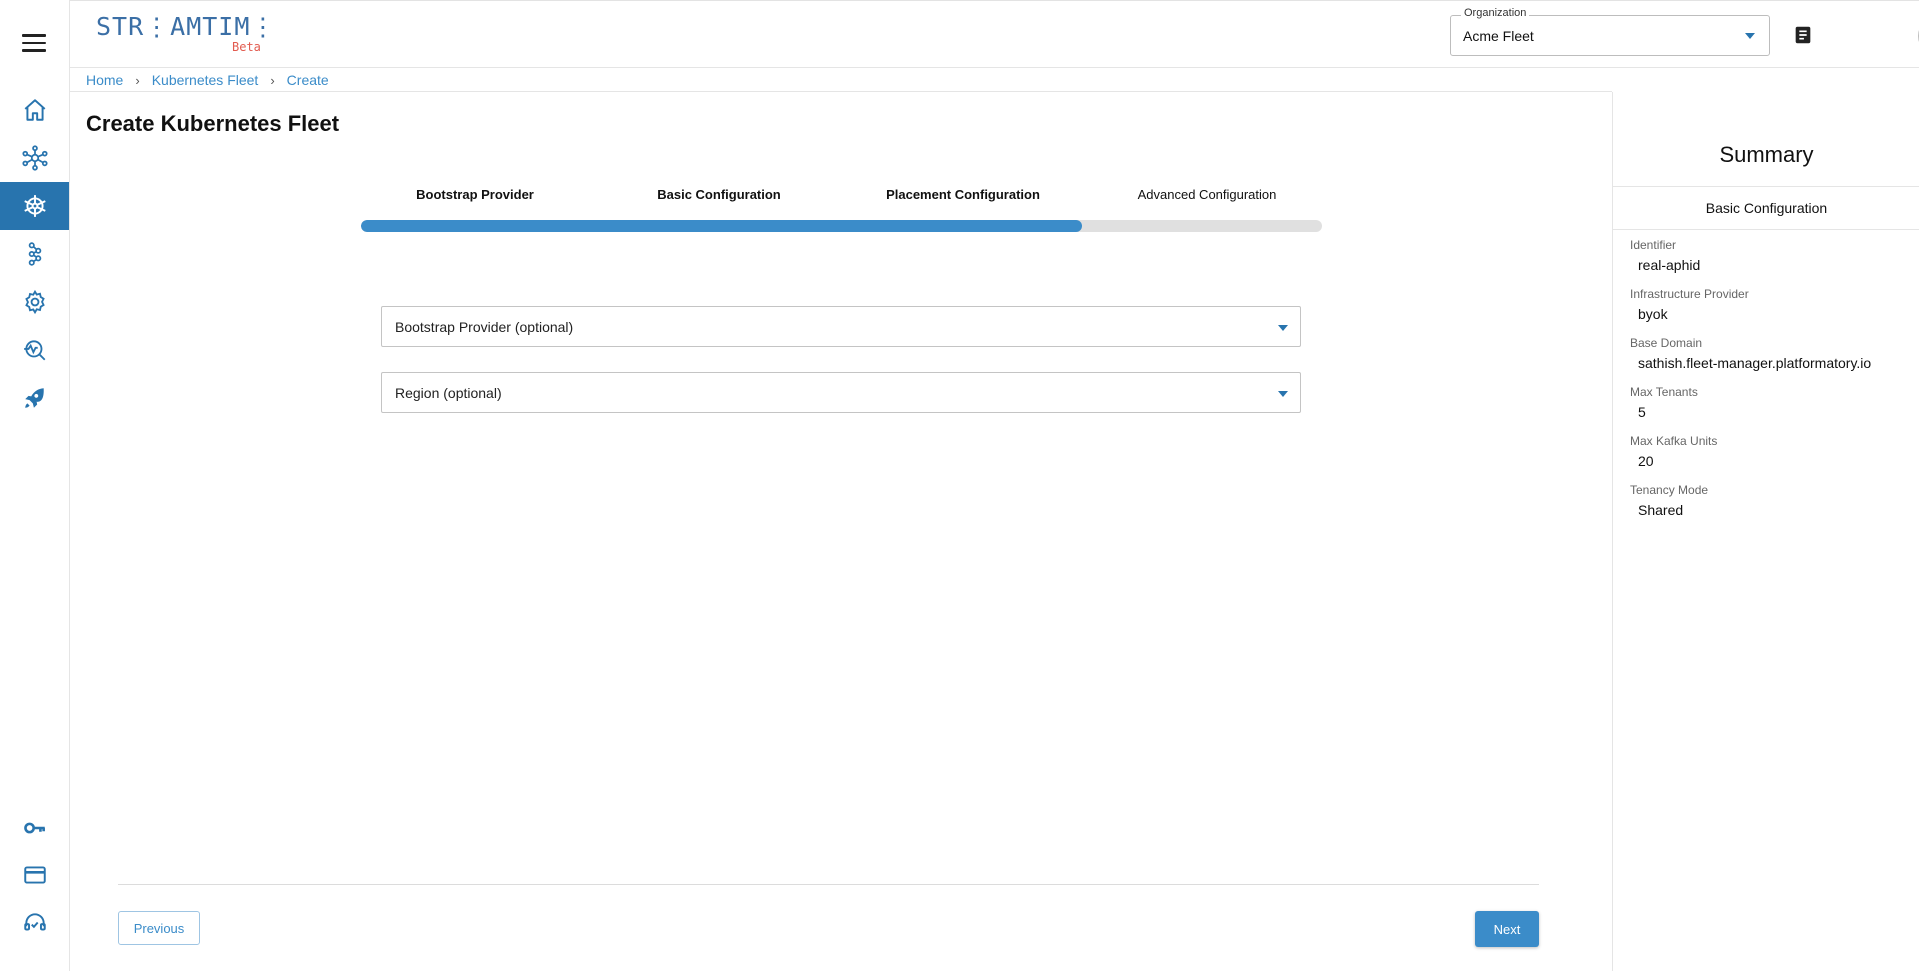  Describe the element at coordinates (104, 80) in the screenshot. I see `breadcrumb-home: Home` at that location.